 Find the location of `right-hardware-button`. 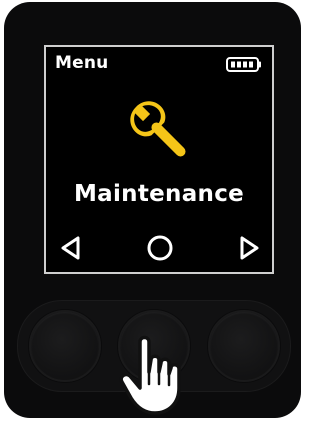

right-hardware-button is located at coordinates (244, 346).